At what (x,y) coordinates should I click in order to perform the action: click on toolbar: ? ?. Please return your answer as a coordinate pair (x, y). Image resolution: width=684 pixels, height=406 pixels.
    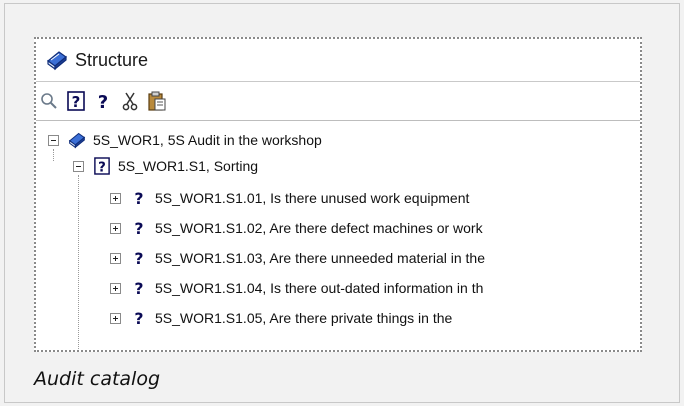
    Looking at the image, I should click on (338, 101).